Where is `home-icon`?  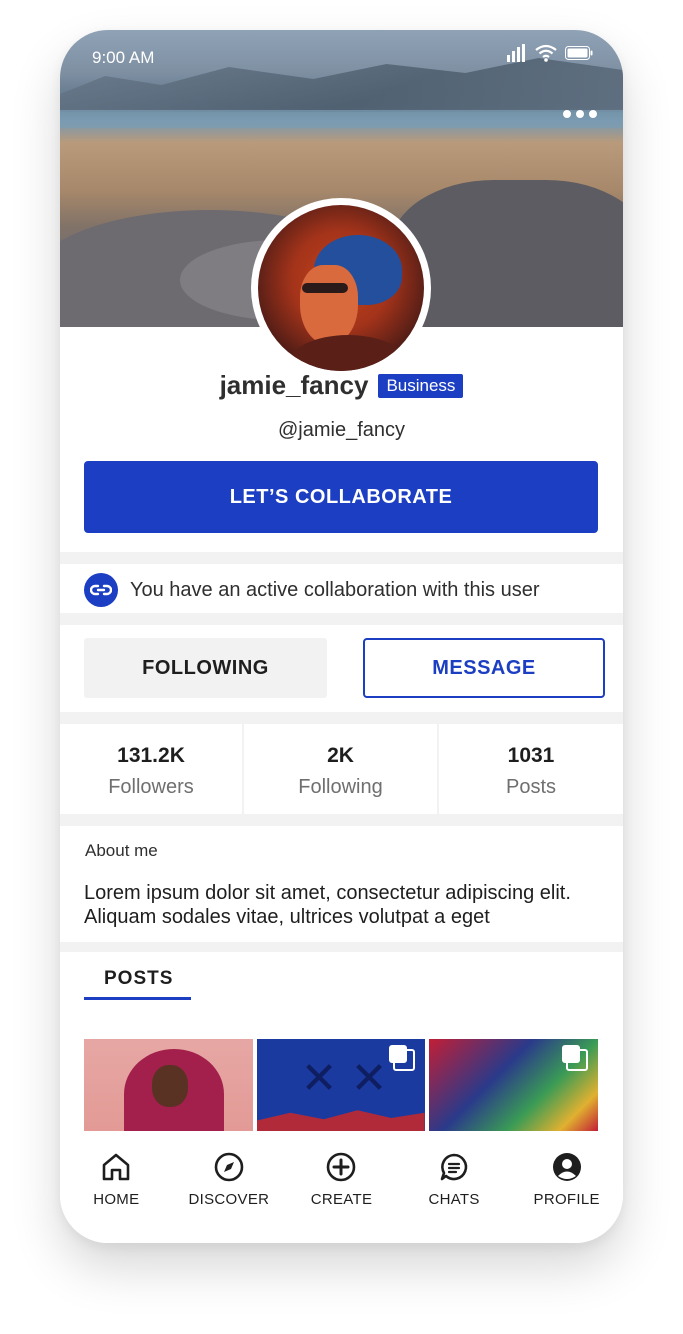 home-icon is located at coordinates (116, 1167).